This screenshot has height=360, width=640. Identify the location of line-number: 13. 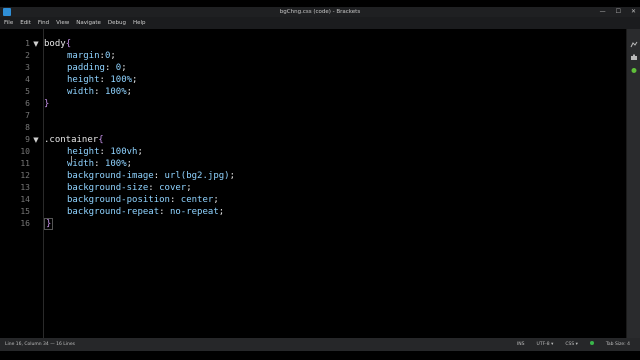
(25, 187).